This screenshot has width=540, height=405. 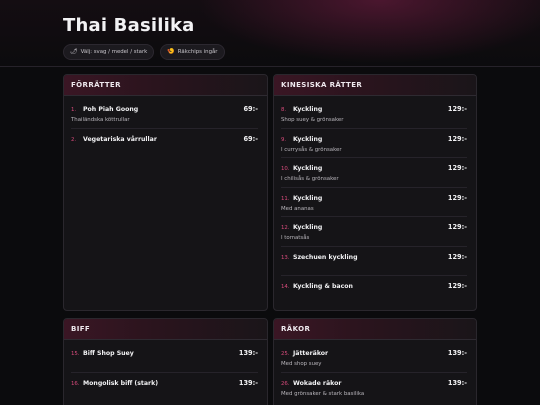 What do you see at coordinates (284, 110) in the screenshot?
I see `item-number: 8.` at bounding box center [284, 110].